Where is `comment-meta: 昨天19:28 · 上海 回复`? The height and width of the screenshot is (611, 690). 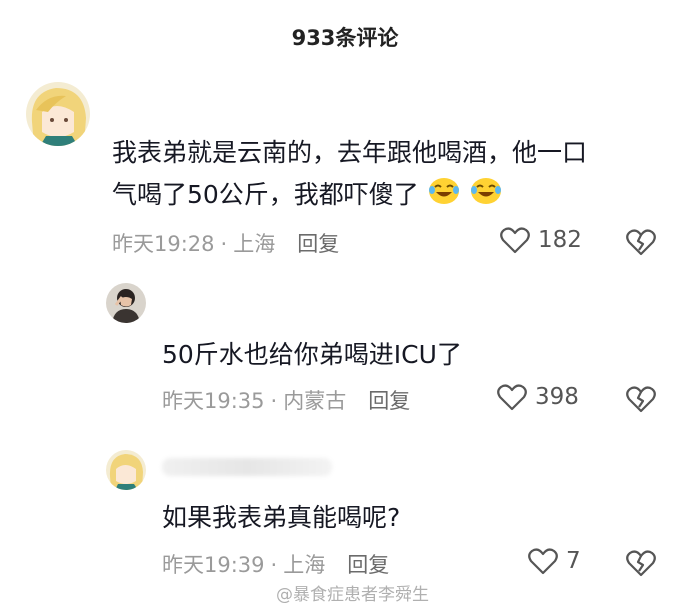
comment-meta: 昨天19:28 · 上海 回复 is located at coordinates (225, 243).